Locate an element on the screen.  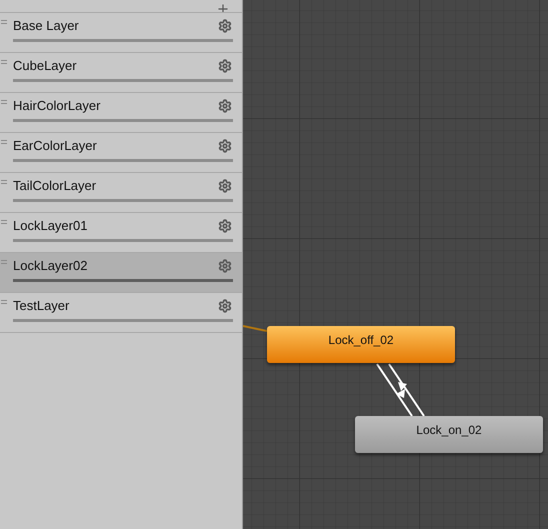
layer-name: TailColorLayer is located at coordinates (54, 186).